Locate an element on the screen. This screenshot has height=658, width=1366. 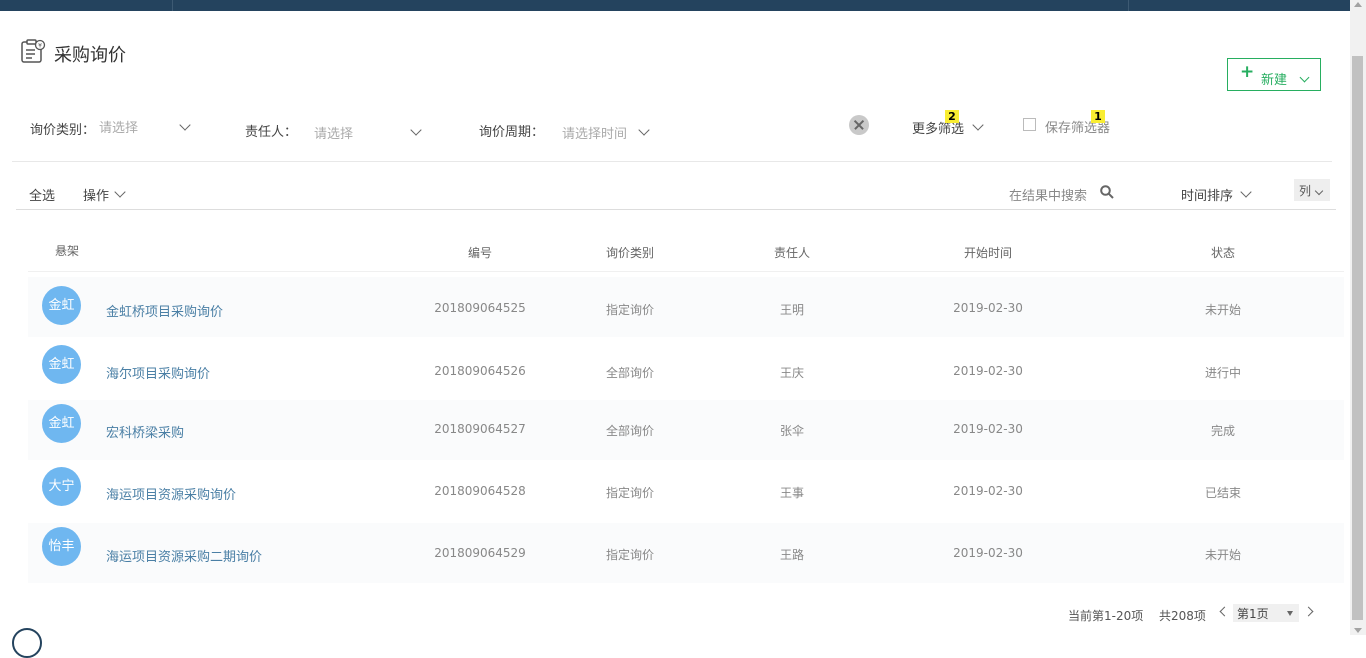
cell-code: 201809064525 is located at coordinates (480, 308).